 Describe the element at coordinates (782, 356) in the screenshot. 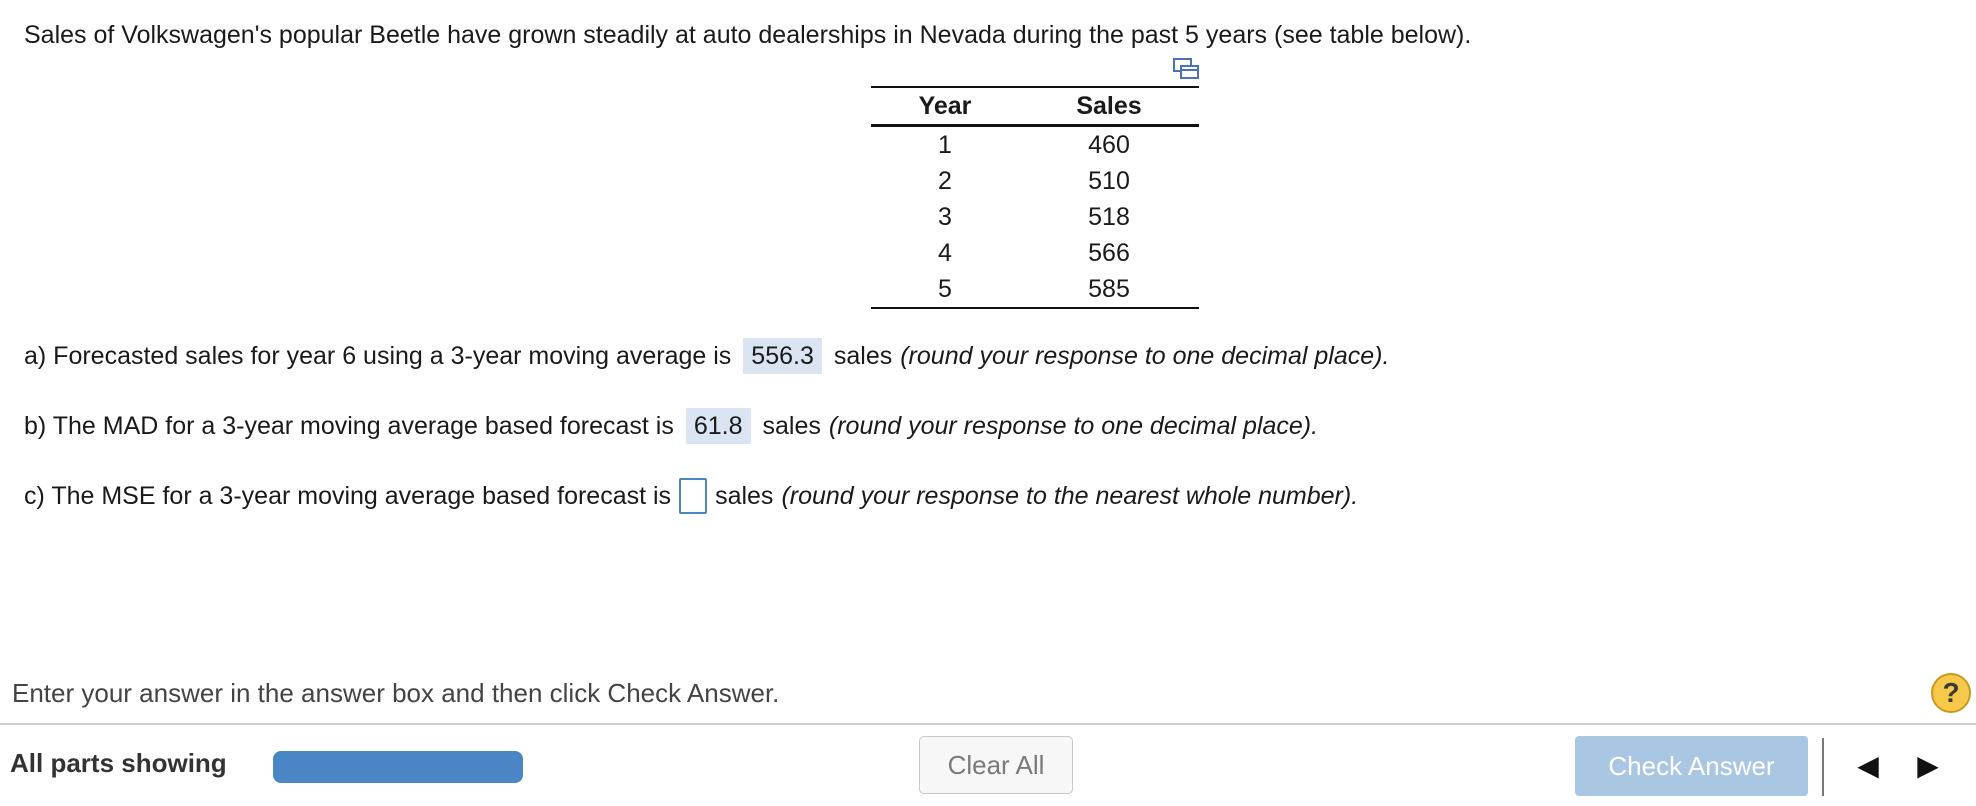

I see `part-a-answer-field: 556.3` at that location.